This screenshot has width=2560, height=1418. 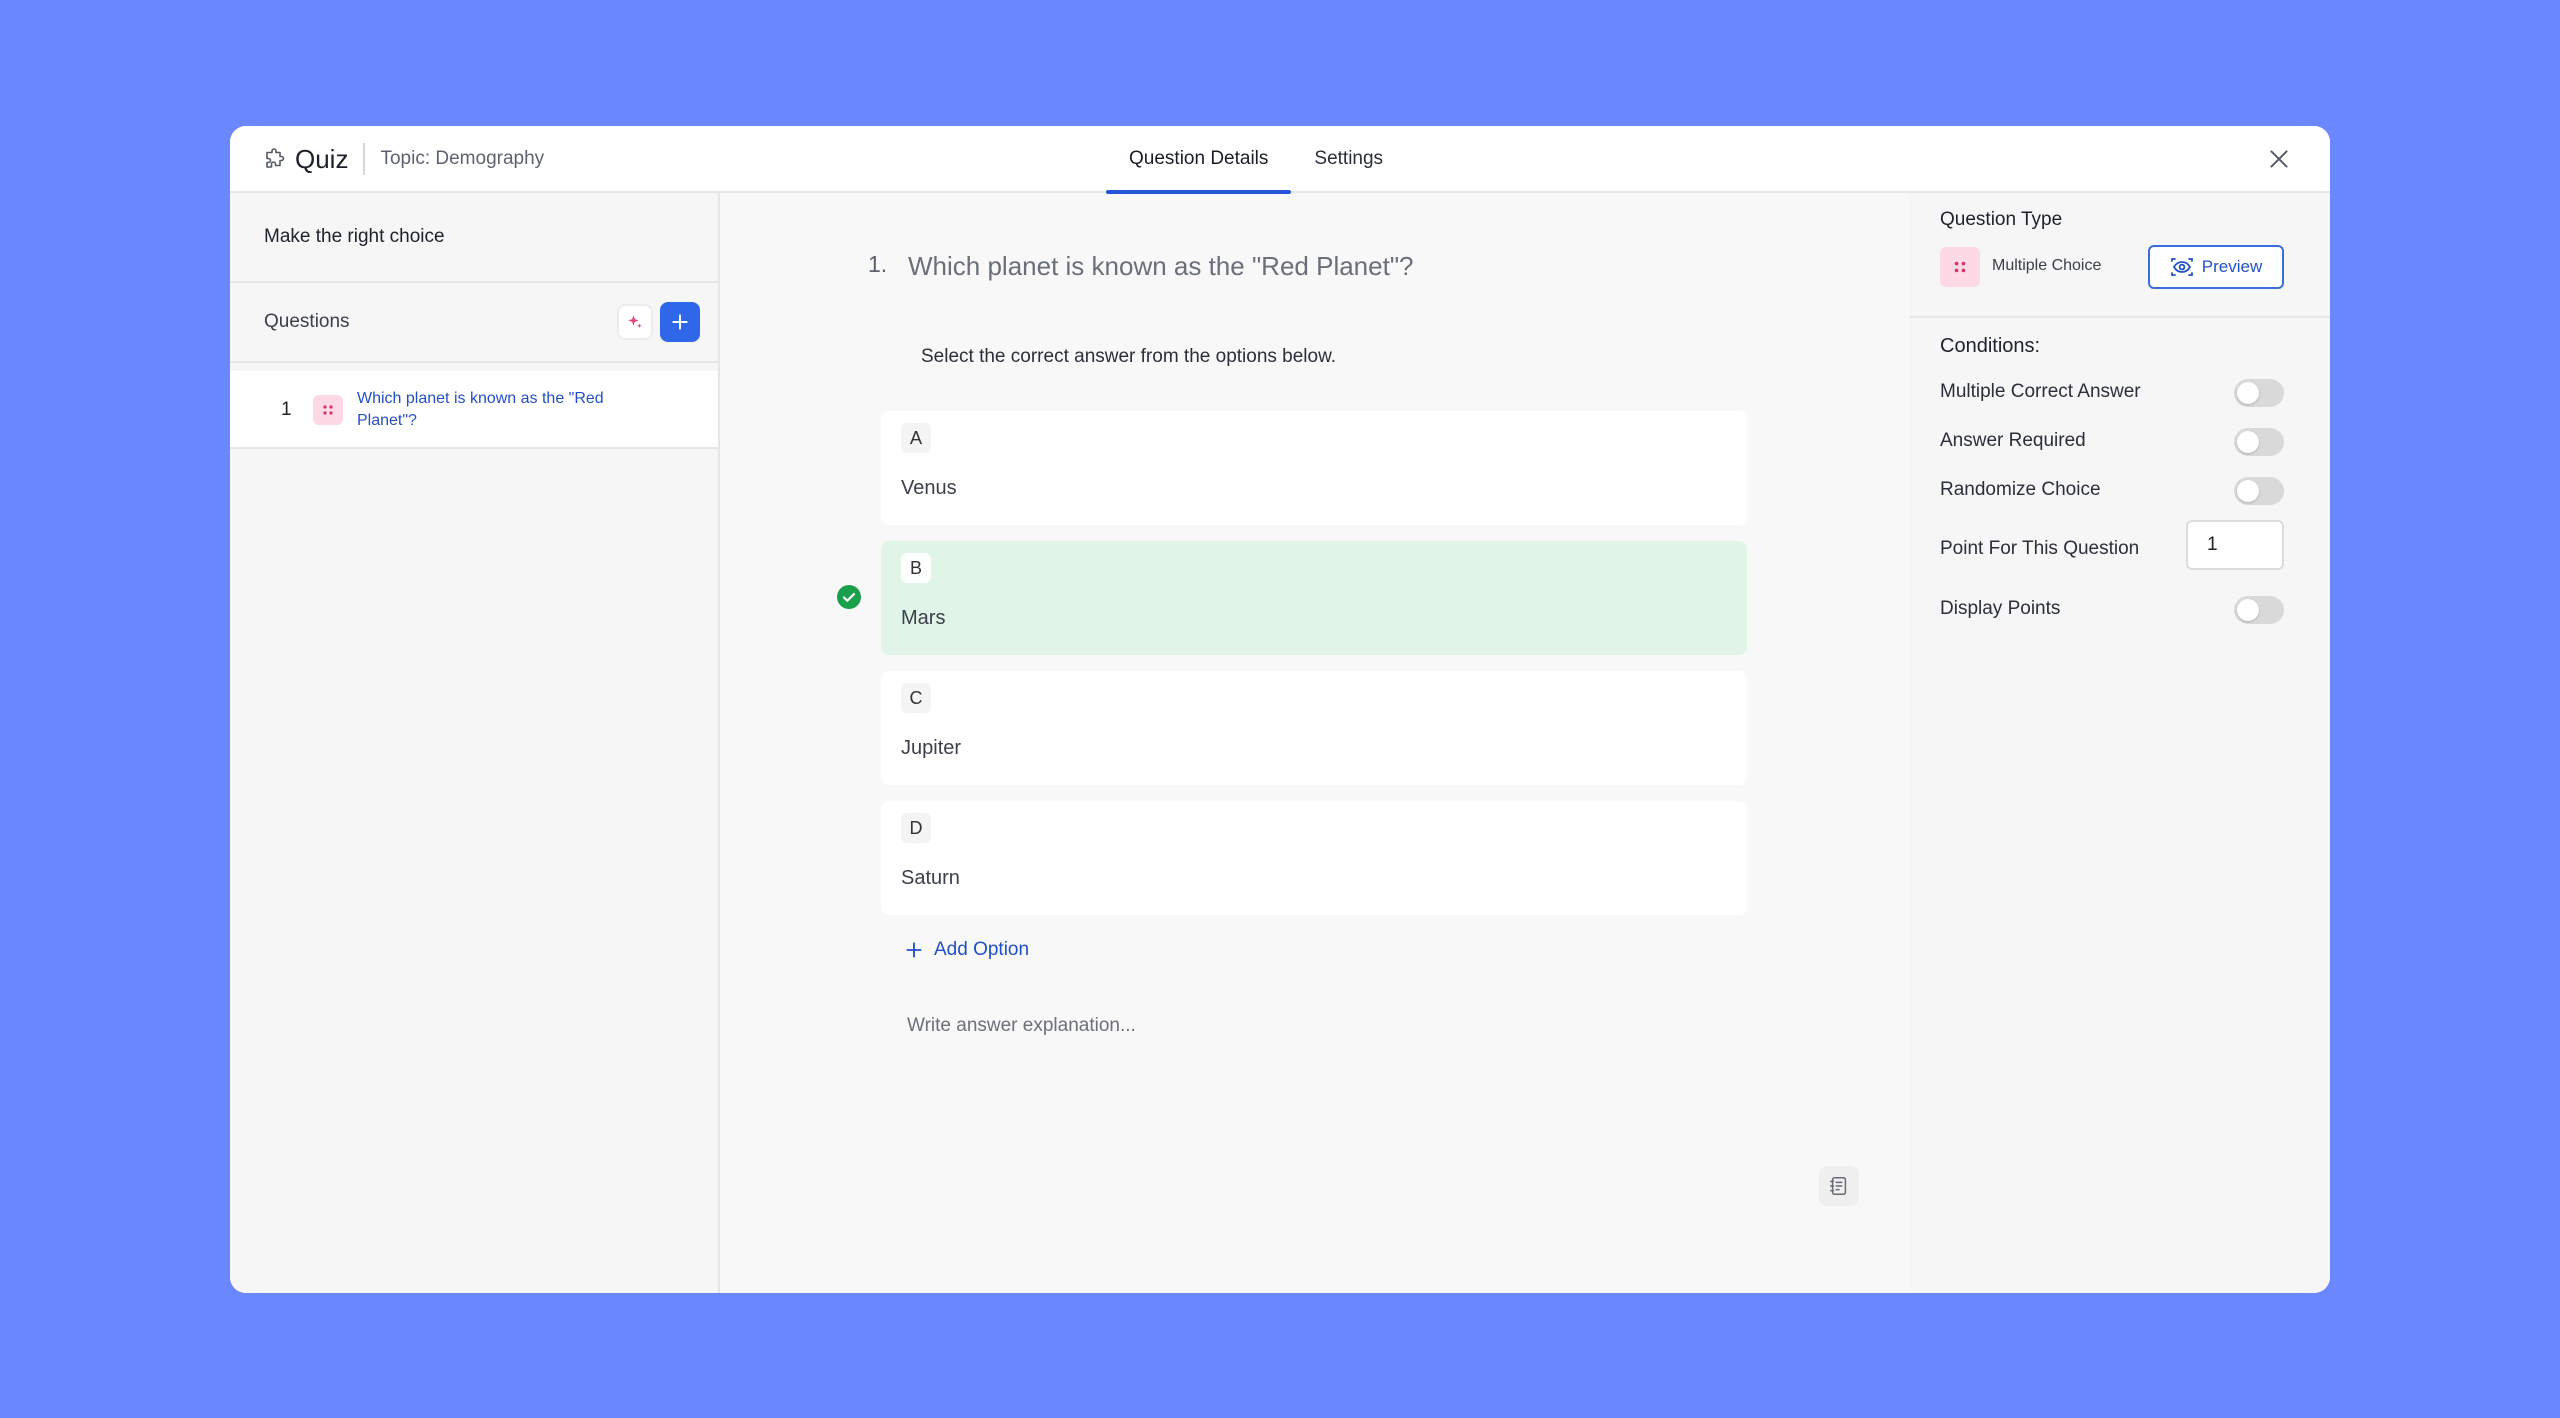 I want to click on display-points-toggle, so click(x=2259, y=610).